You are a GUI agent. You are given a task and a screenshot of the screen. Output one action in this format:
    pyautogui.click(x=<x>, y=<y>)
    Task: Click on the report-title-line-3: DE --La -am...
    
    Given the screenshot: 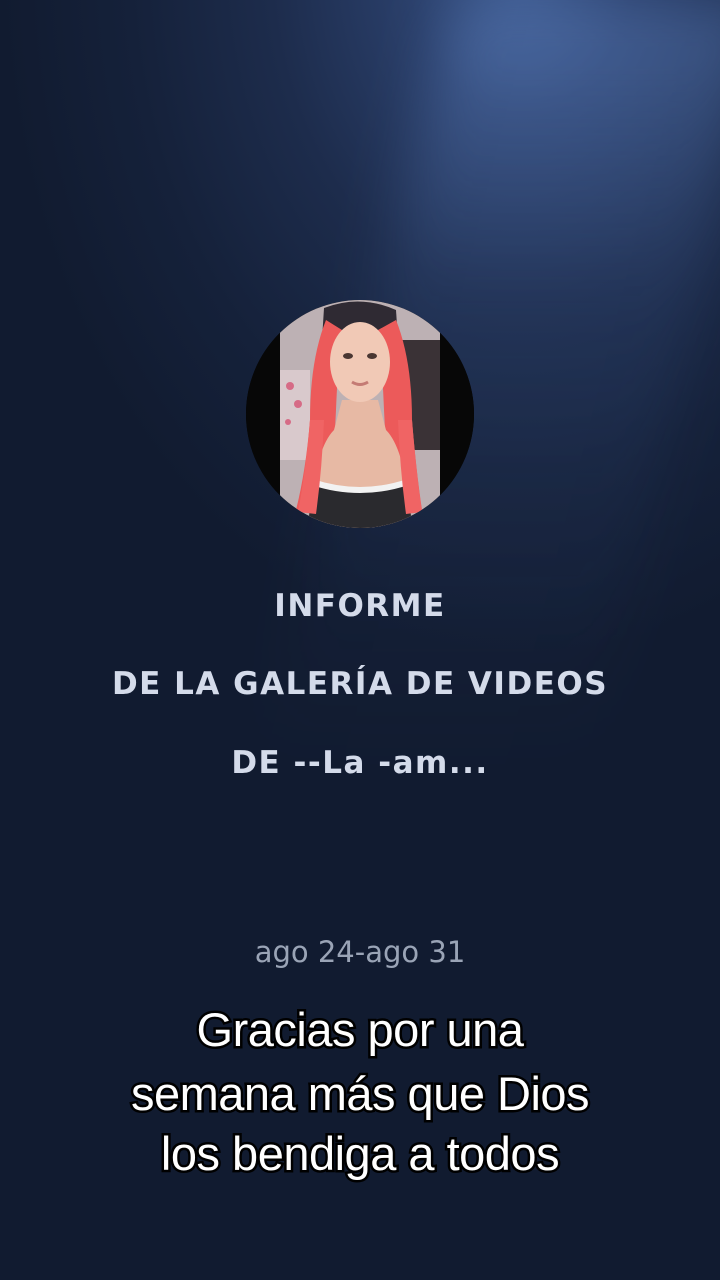 What is the action you would take?
    pyautogui.click(x=360, y=763)
    